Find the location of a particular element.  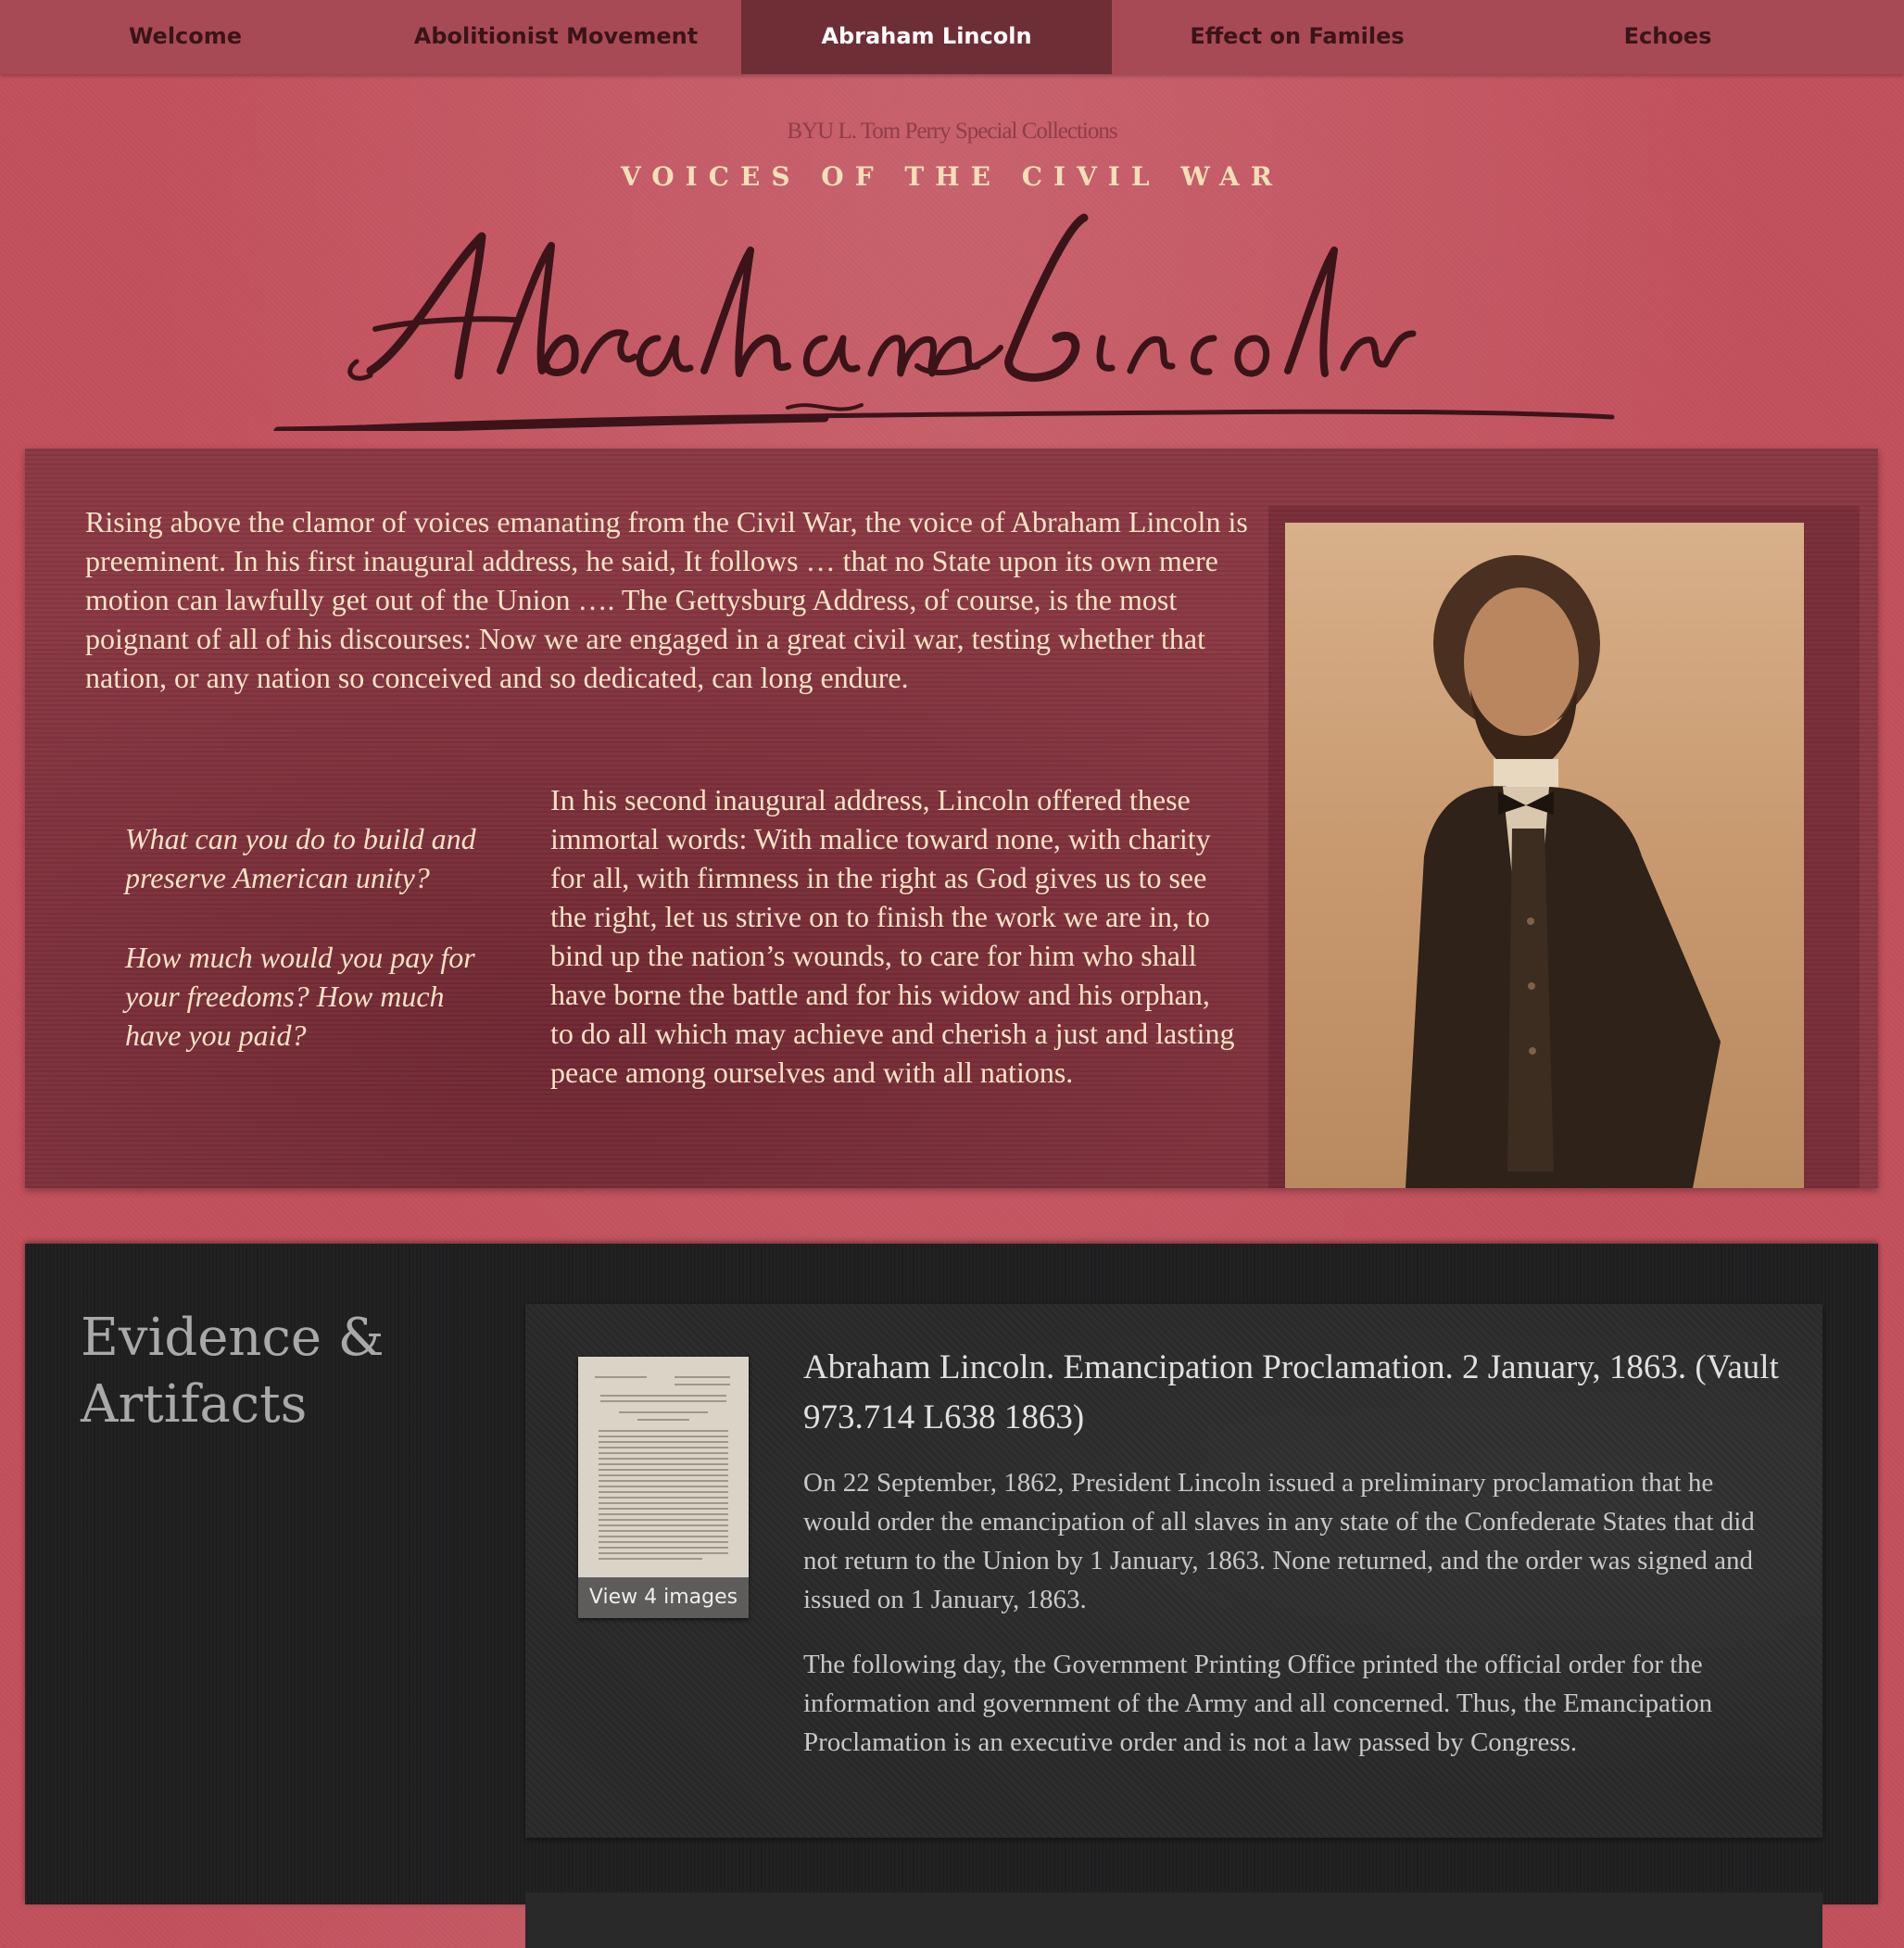

nav-item-effect-on-families: Effect on Familes is located at coordinates (1297, 37).